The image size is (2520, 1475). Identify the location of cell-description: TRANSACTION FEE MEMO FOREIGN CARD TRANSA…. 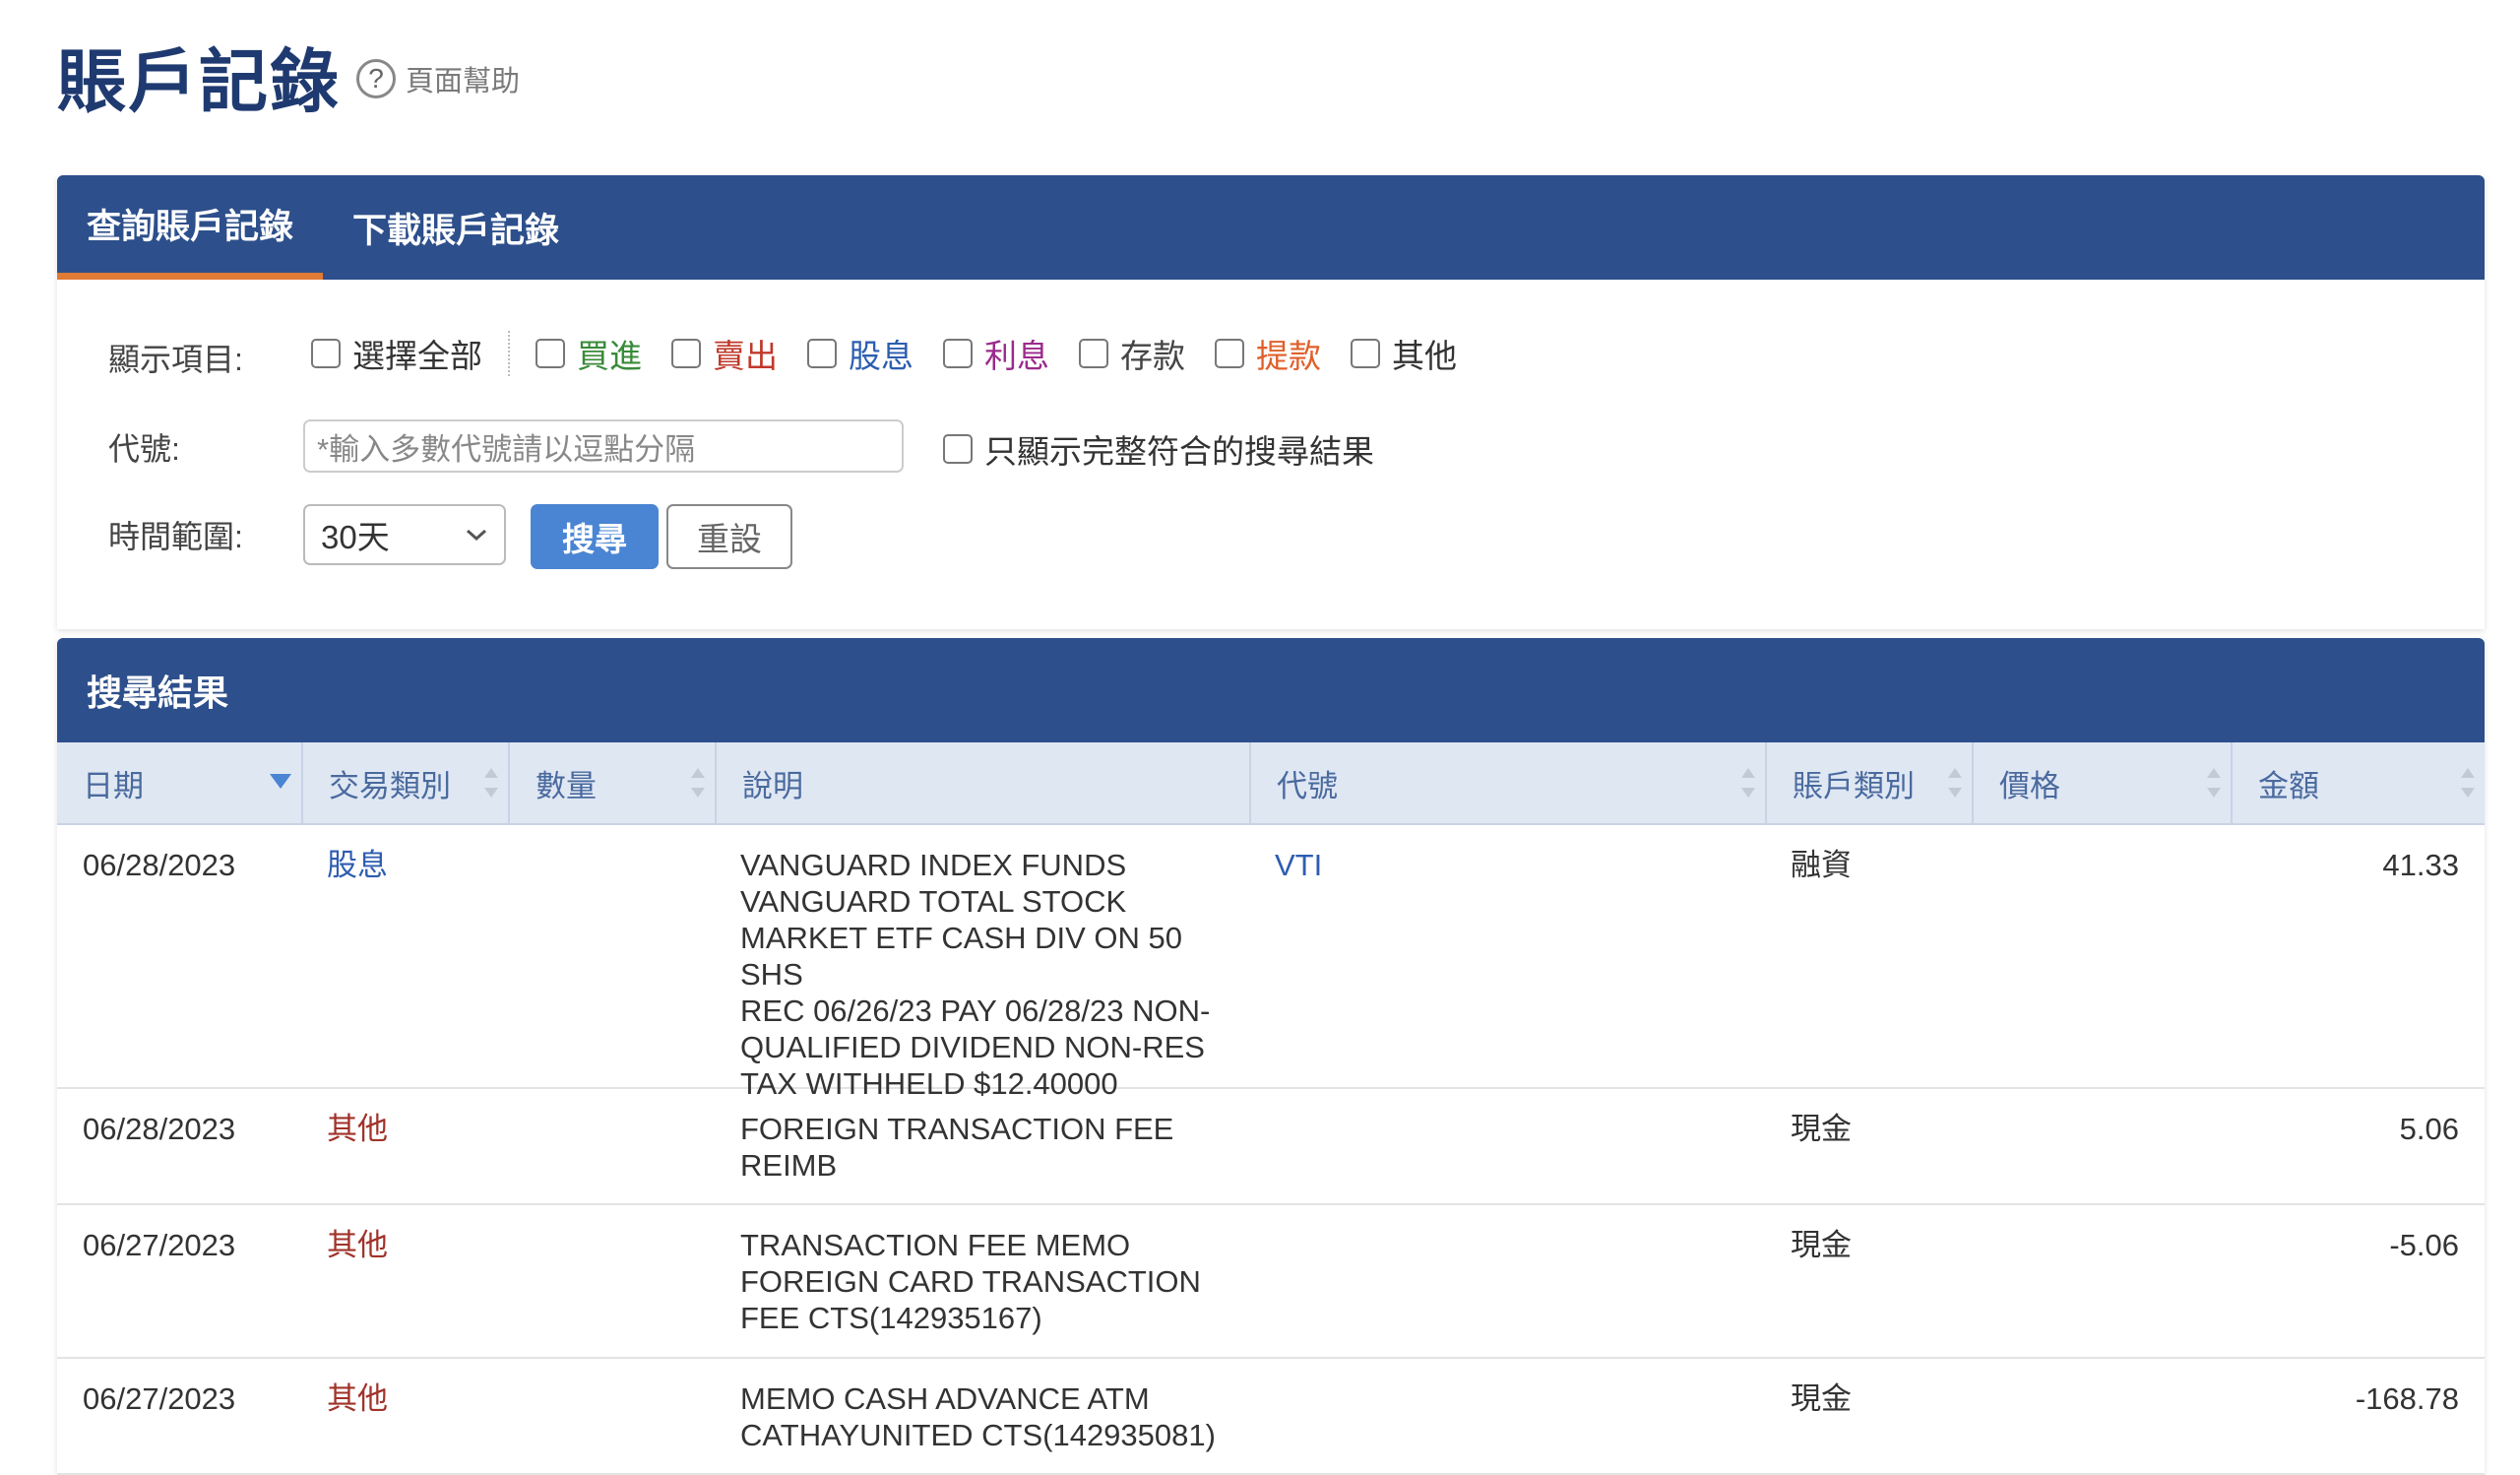
(996, 1281).